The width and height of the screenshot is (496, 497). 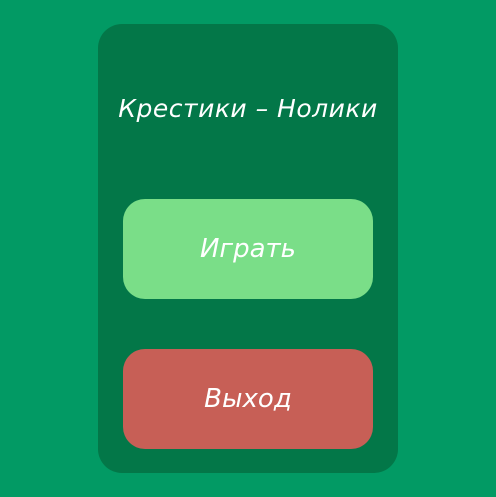 I want to click on game-title: Крестики – Нолики, so click(x=248, y=108).